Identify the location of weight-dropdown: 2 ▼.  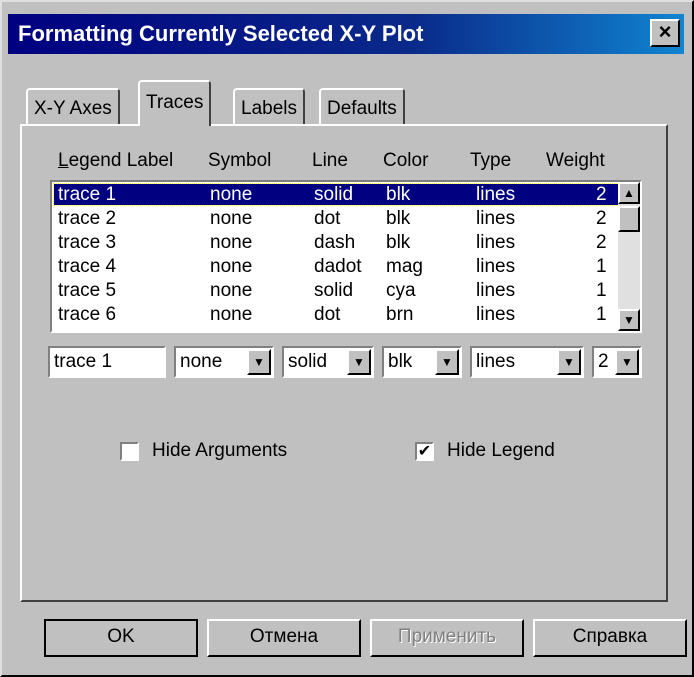
(617, 362).